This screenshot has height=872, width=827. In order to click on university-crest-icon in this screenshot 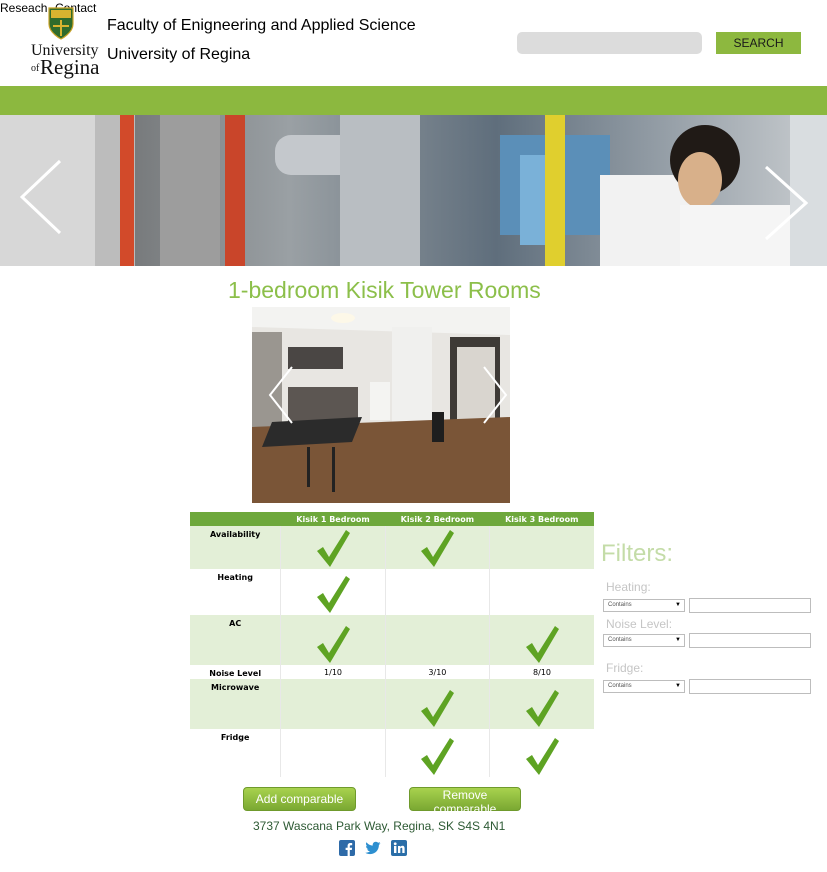, I will do `click(61, 23)`.